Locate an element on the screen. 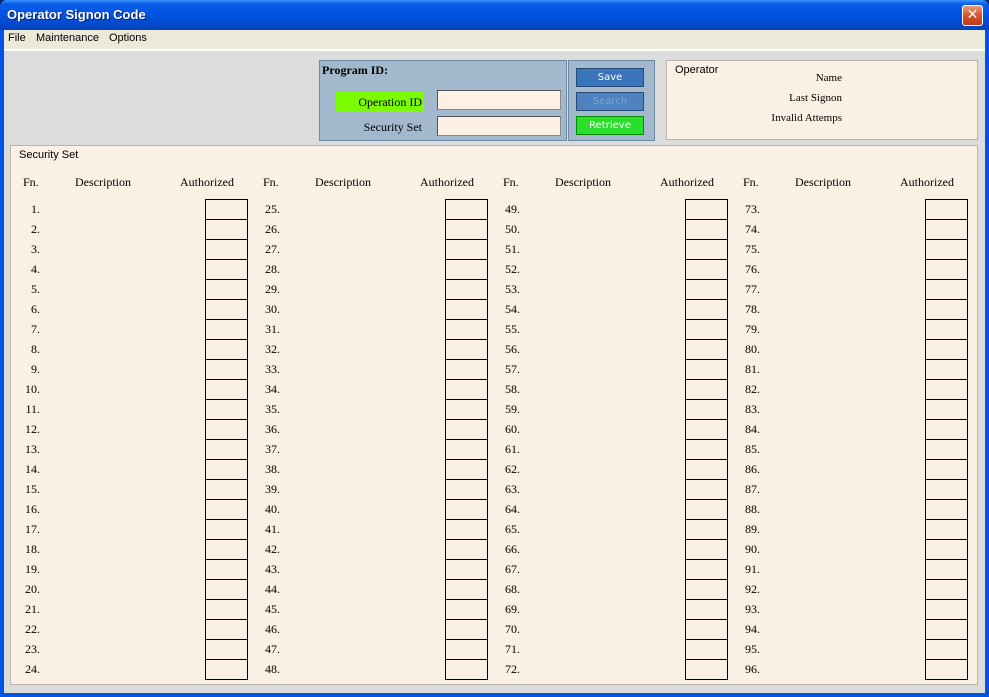 Image resolution: width=989 pixels, height=697 pixels. title-bar: Operator Signon Code ✕ is located at coordinates (494, 15).